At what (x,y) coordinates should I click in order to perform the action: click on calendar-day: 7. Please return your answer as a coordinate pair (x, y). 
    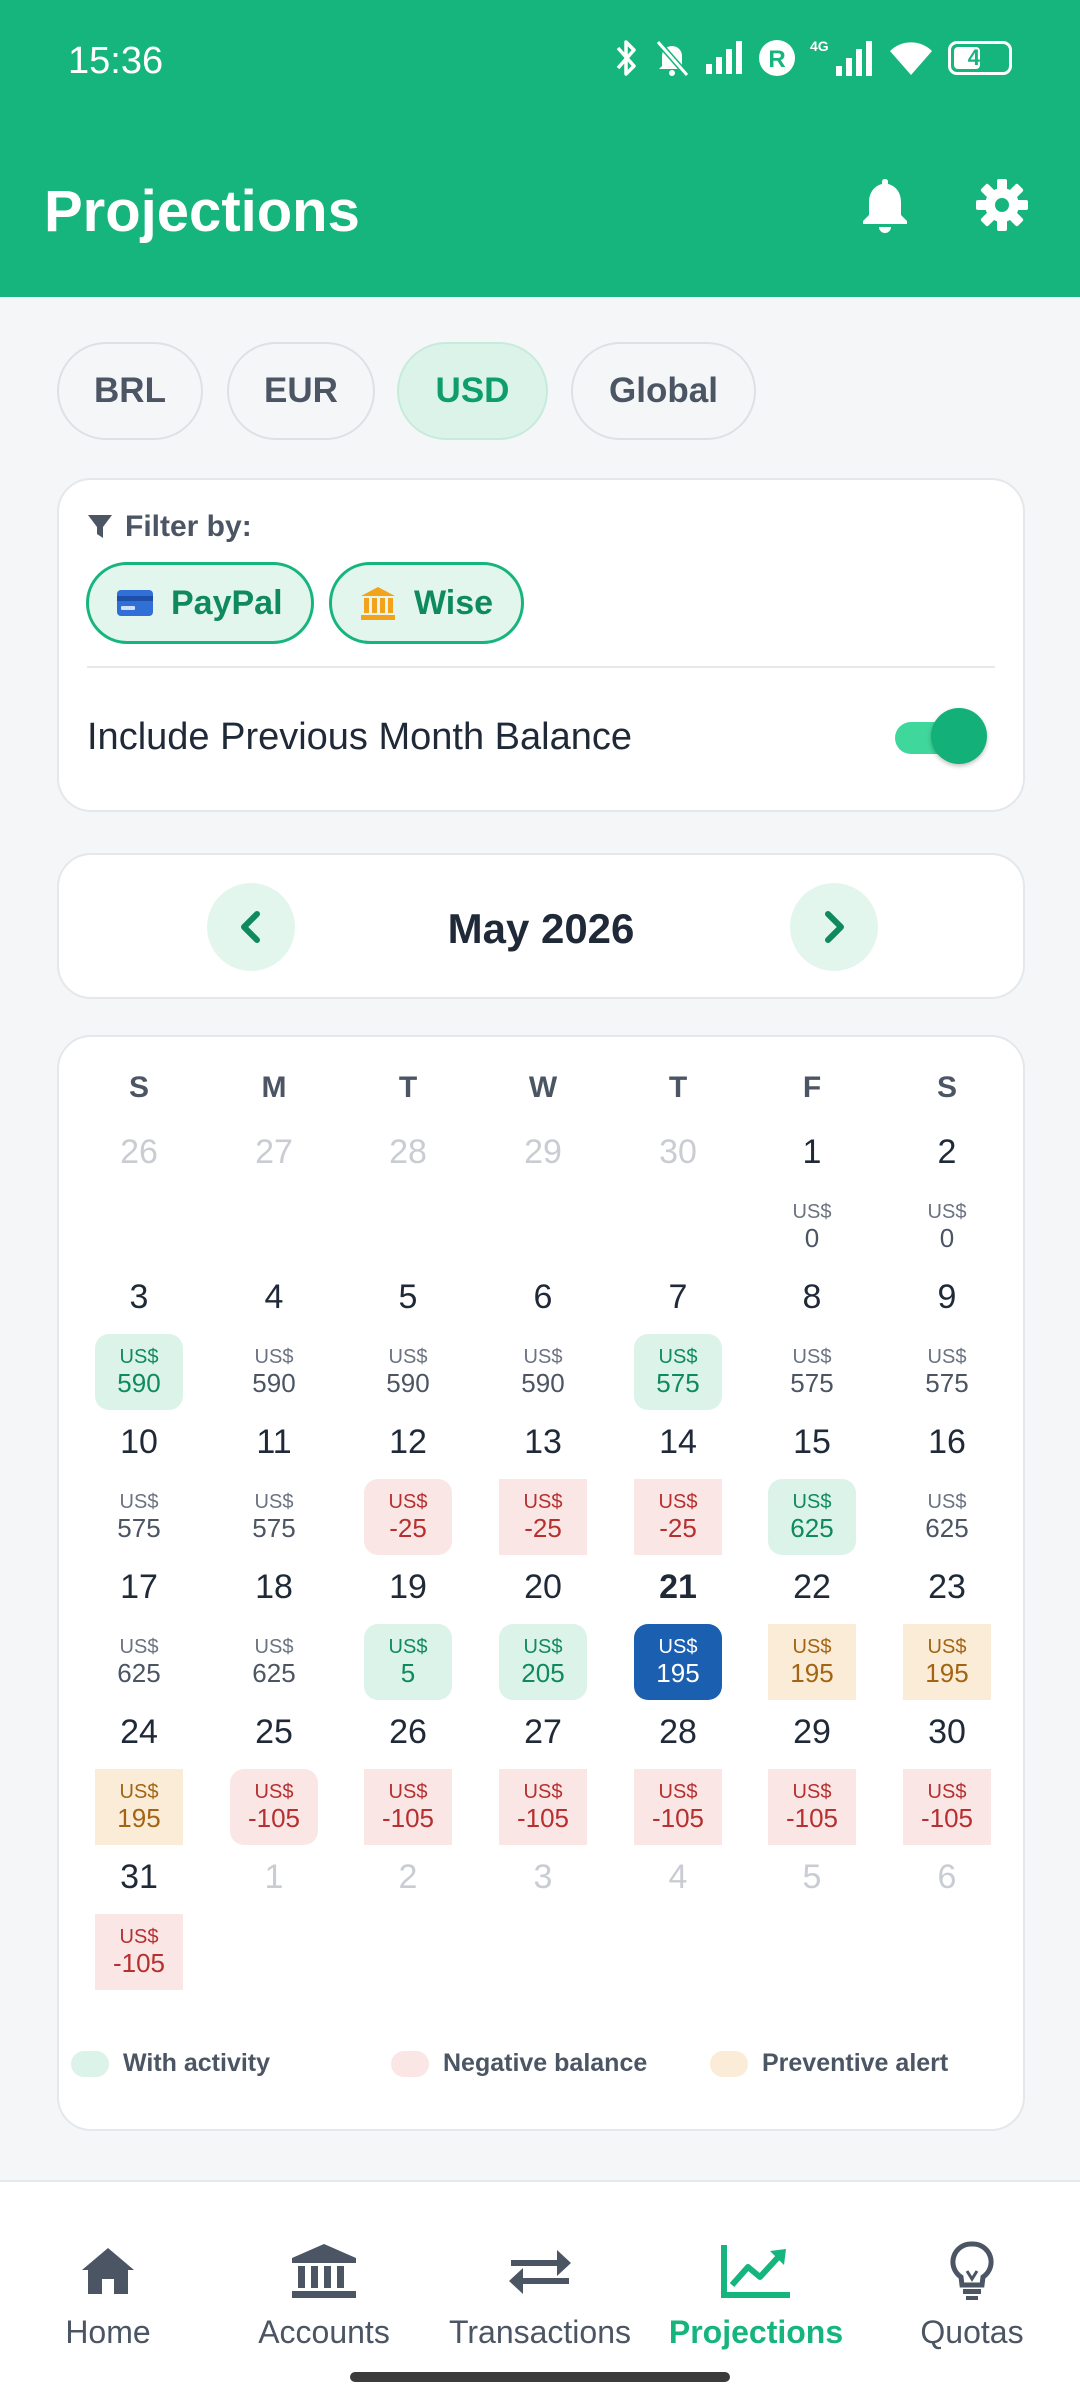
    Looking at the image, I should click on (678, 1297).